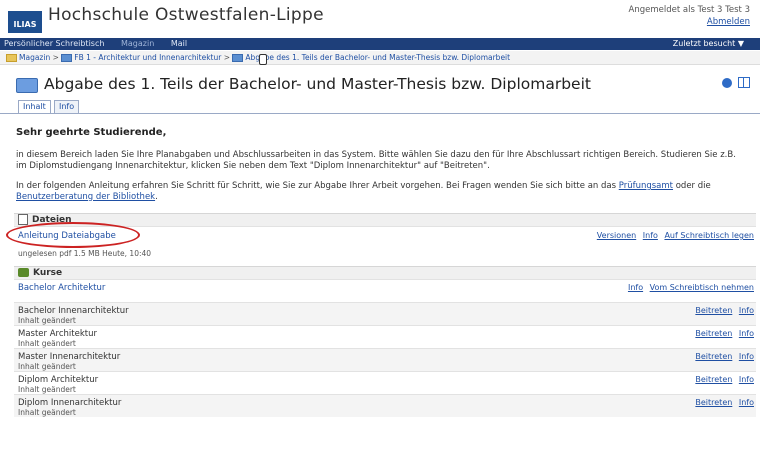  Describe the element at coordinates (728, 22) in the screenshot. I see `logout-link: Abmelden` at that location.